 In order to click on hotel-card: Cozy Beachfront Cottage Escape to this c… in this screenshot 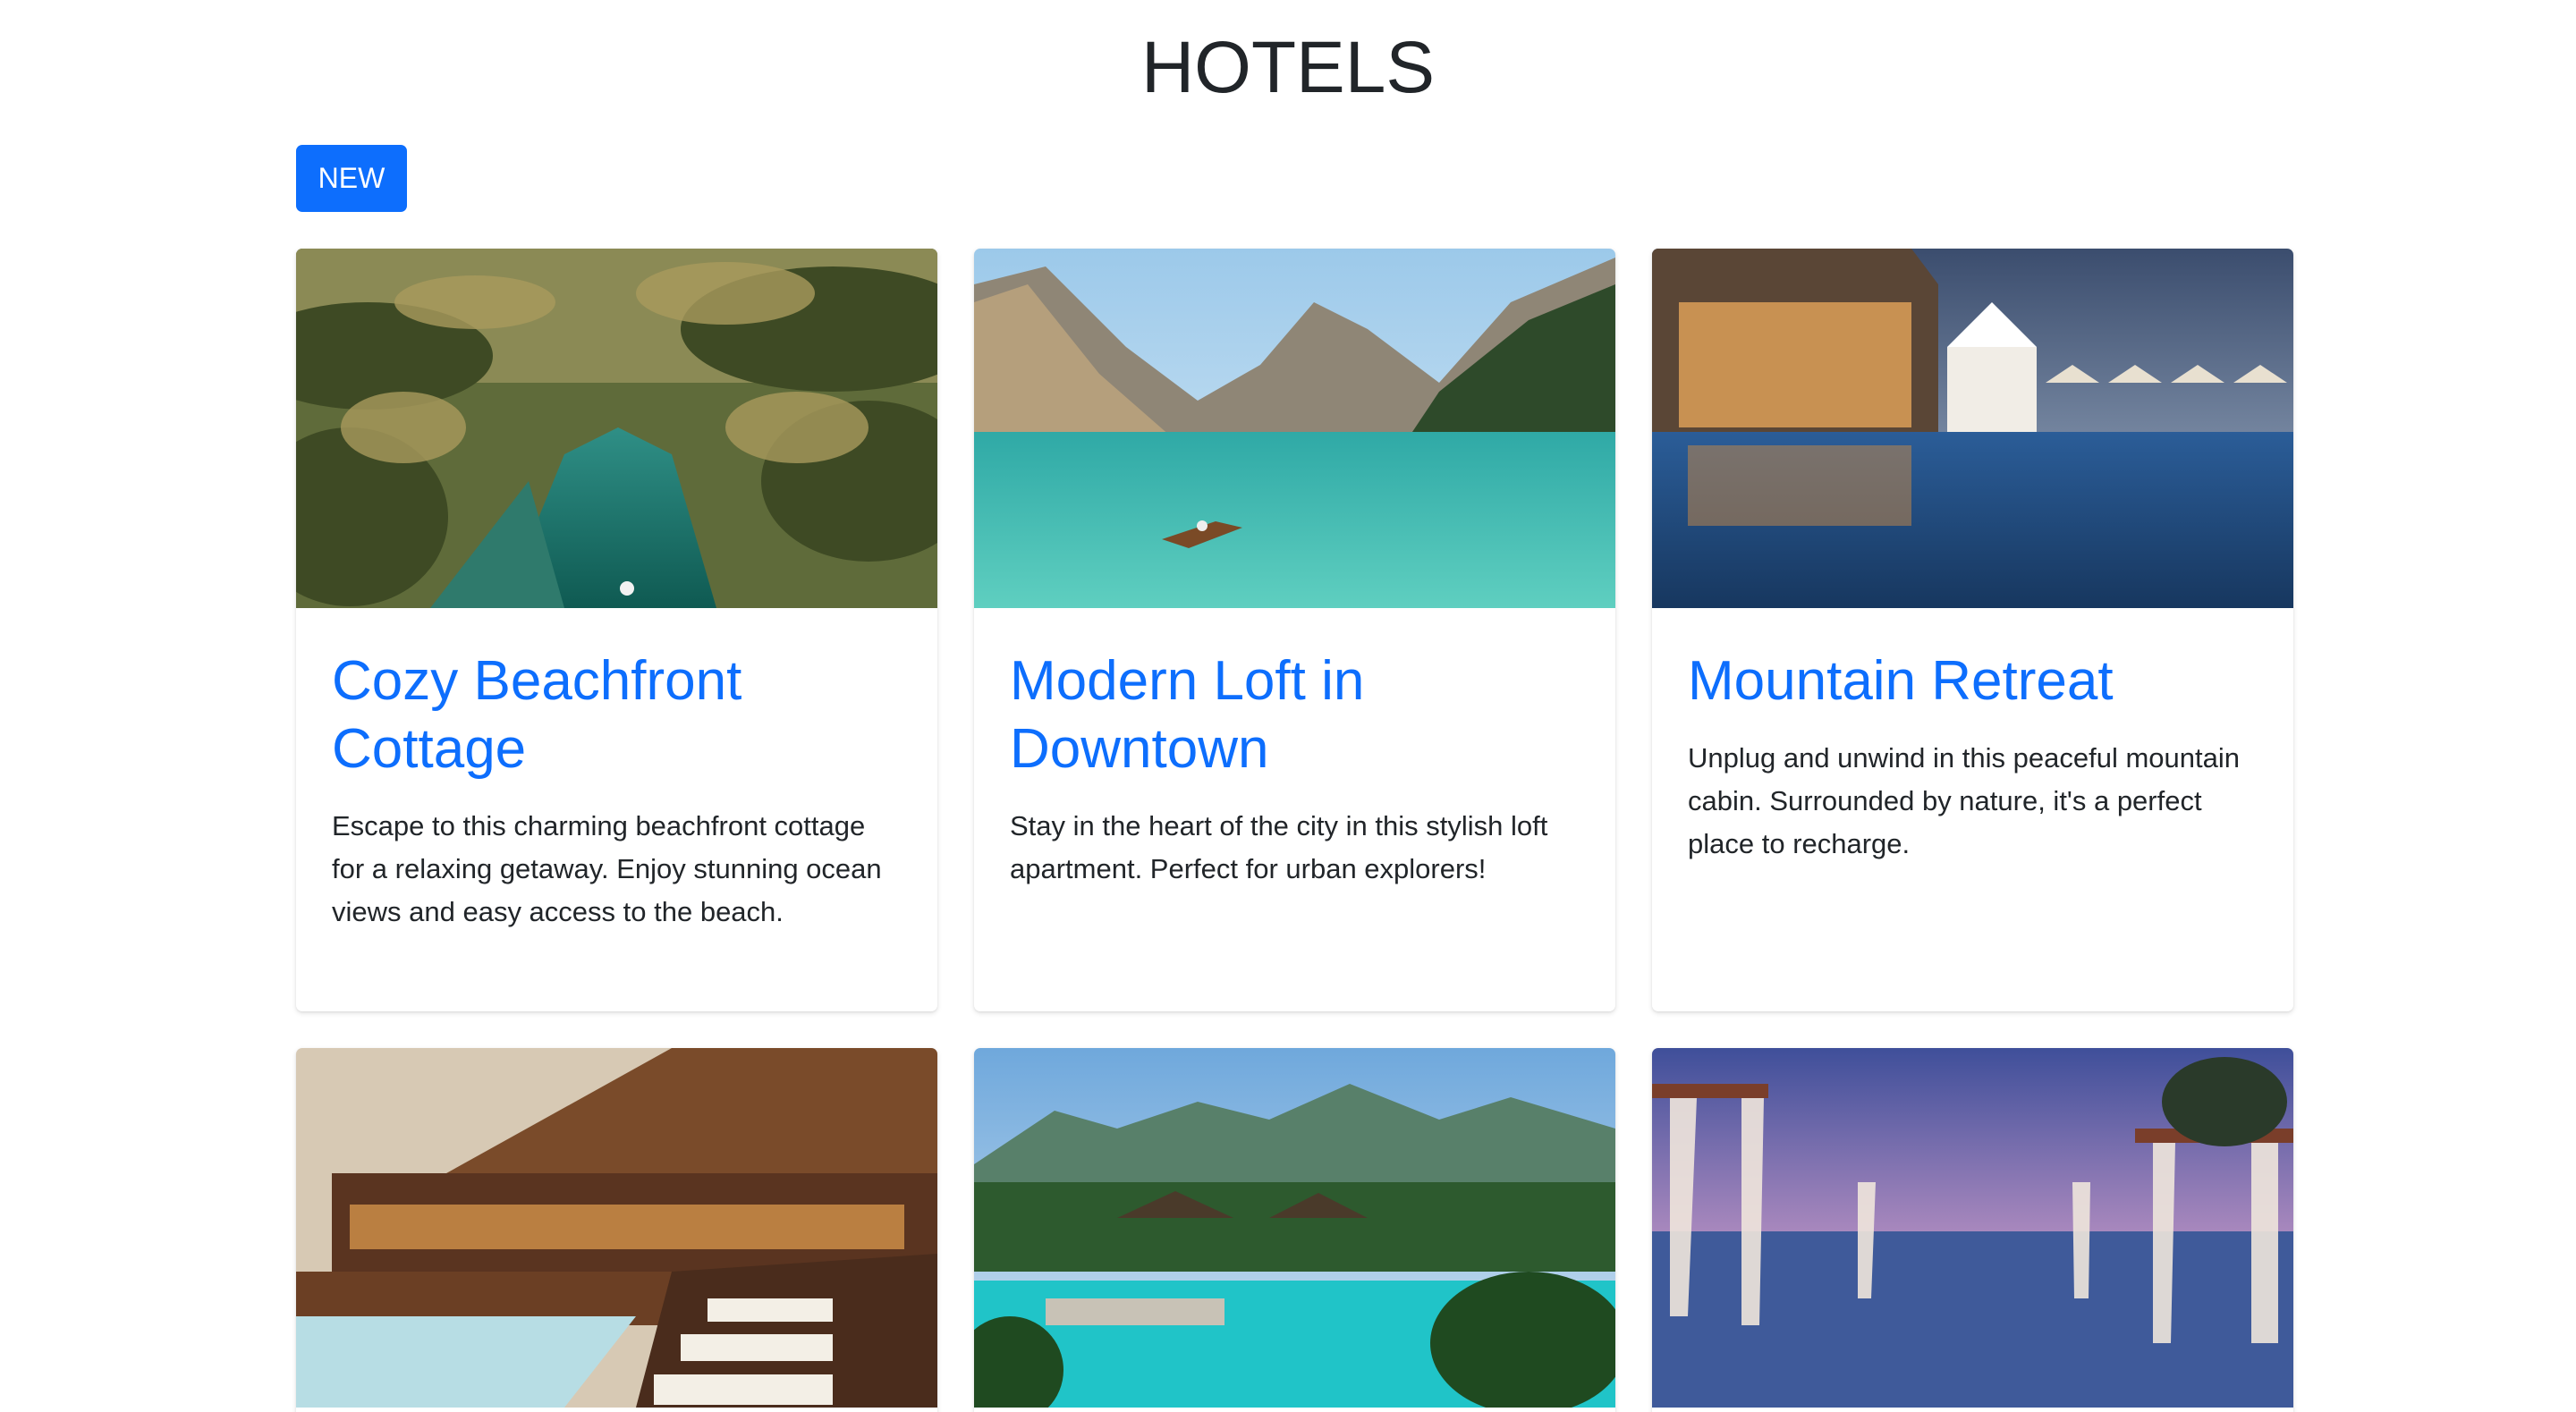, I will do `click(616, 630)`.